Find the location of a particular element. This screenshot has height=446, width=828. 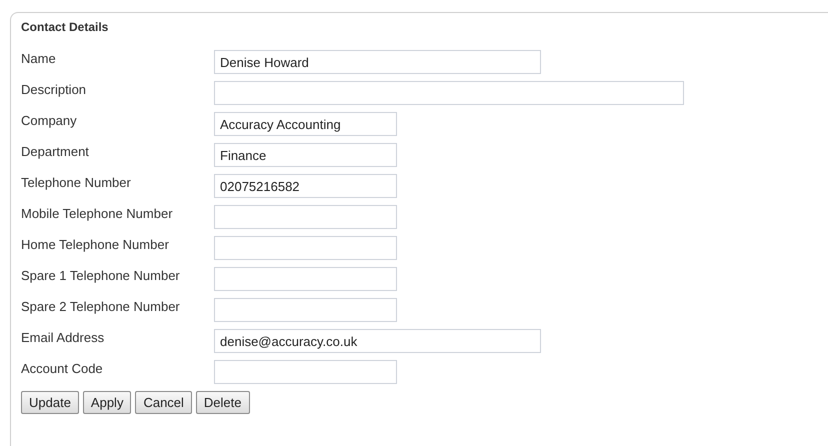

field-label: Name is located at coordinates (39, 58).